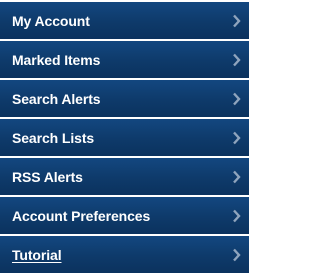 Image resolution: width=320 pixels, height=273 pixels. I want to click on menu-item-label: RSS Alerts, so click(47, 176).